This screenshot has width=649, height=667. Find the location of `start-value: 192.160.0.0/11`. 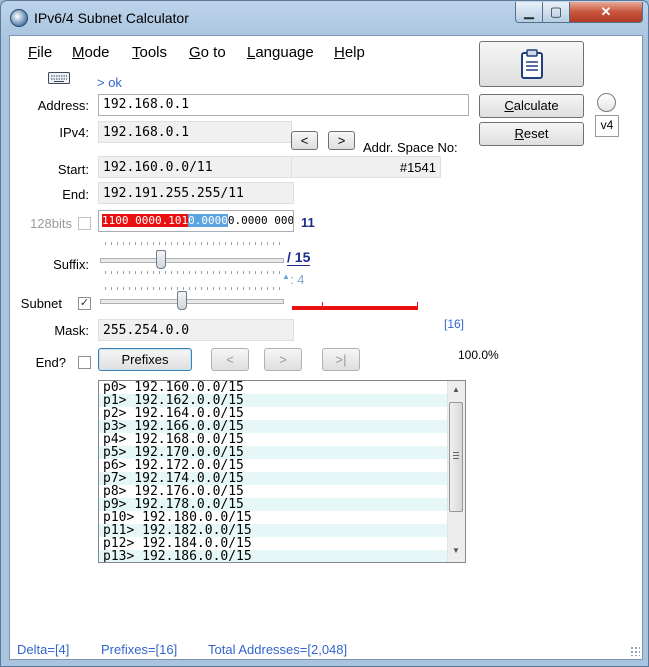

start-value: 192.160.0.0/11 is located at coordinates (195, 167).